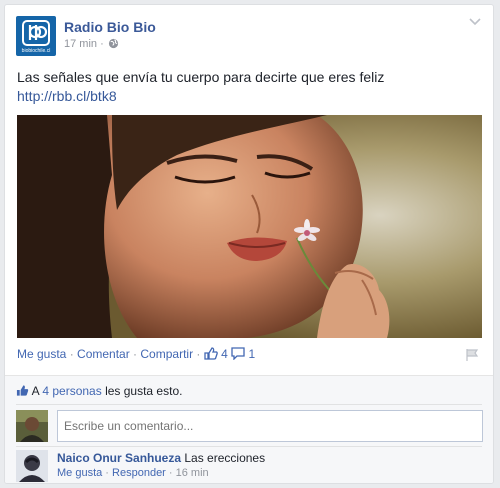 This screenshot has height=488, width=500. What do you see at coordinates (224, 354) in the screenshot?
I see `like-count: 4` at bounding box center [224, 354].